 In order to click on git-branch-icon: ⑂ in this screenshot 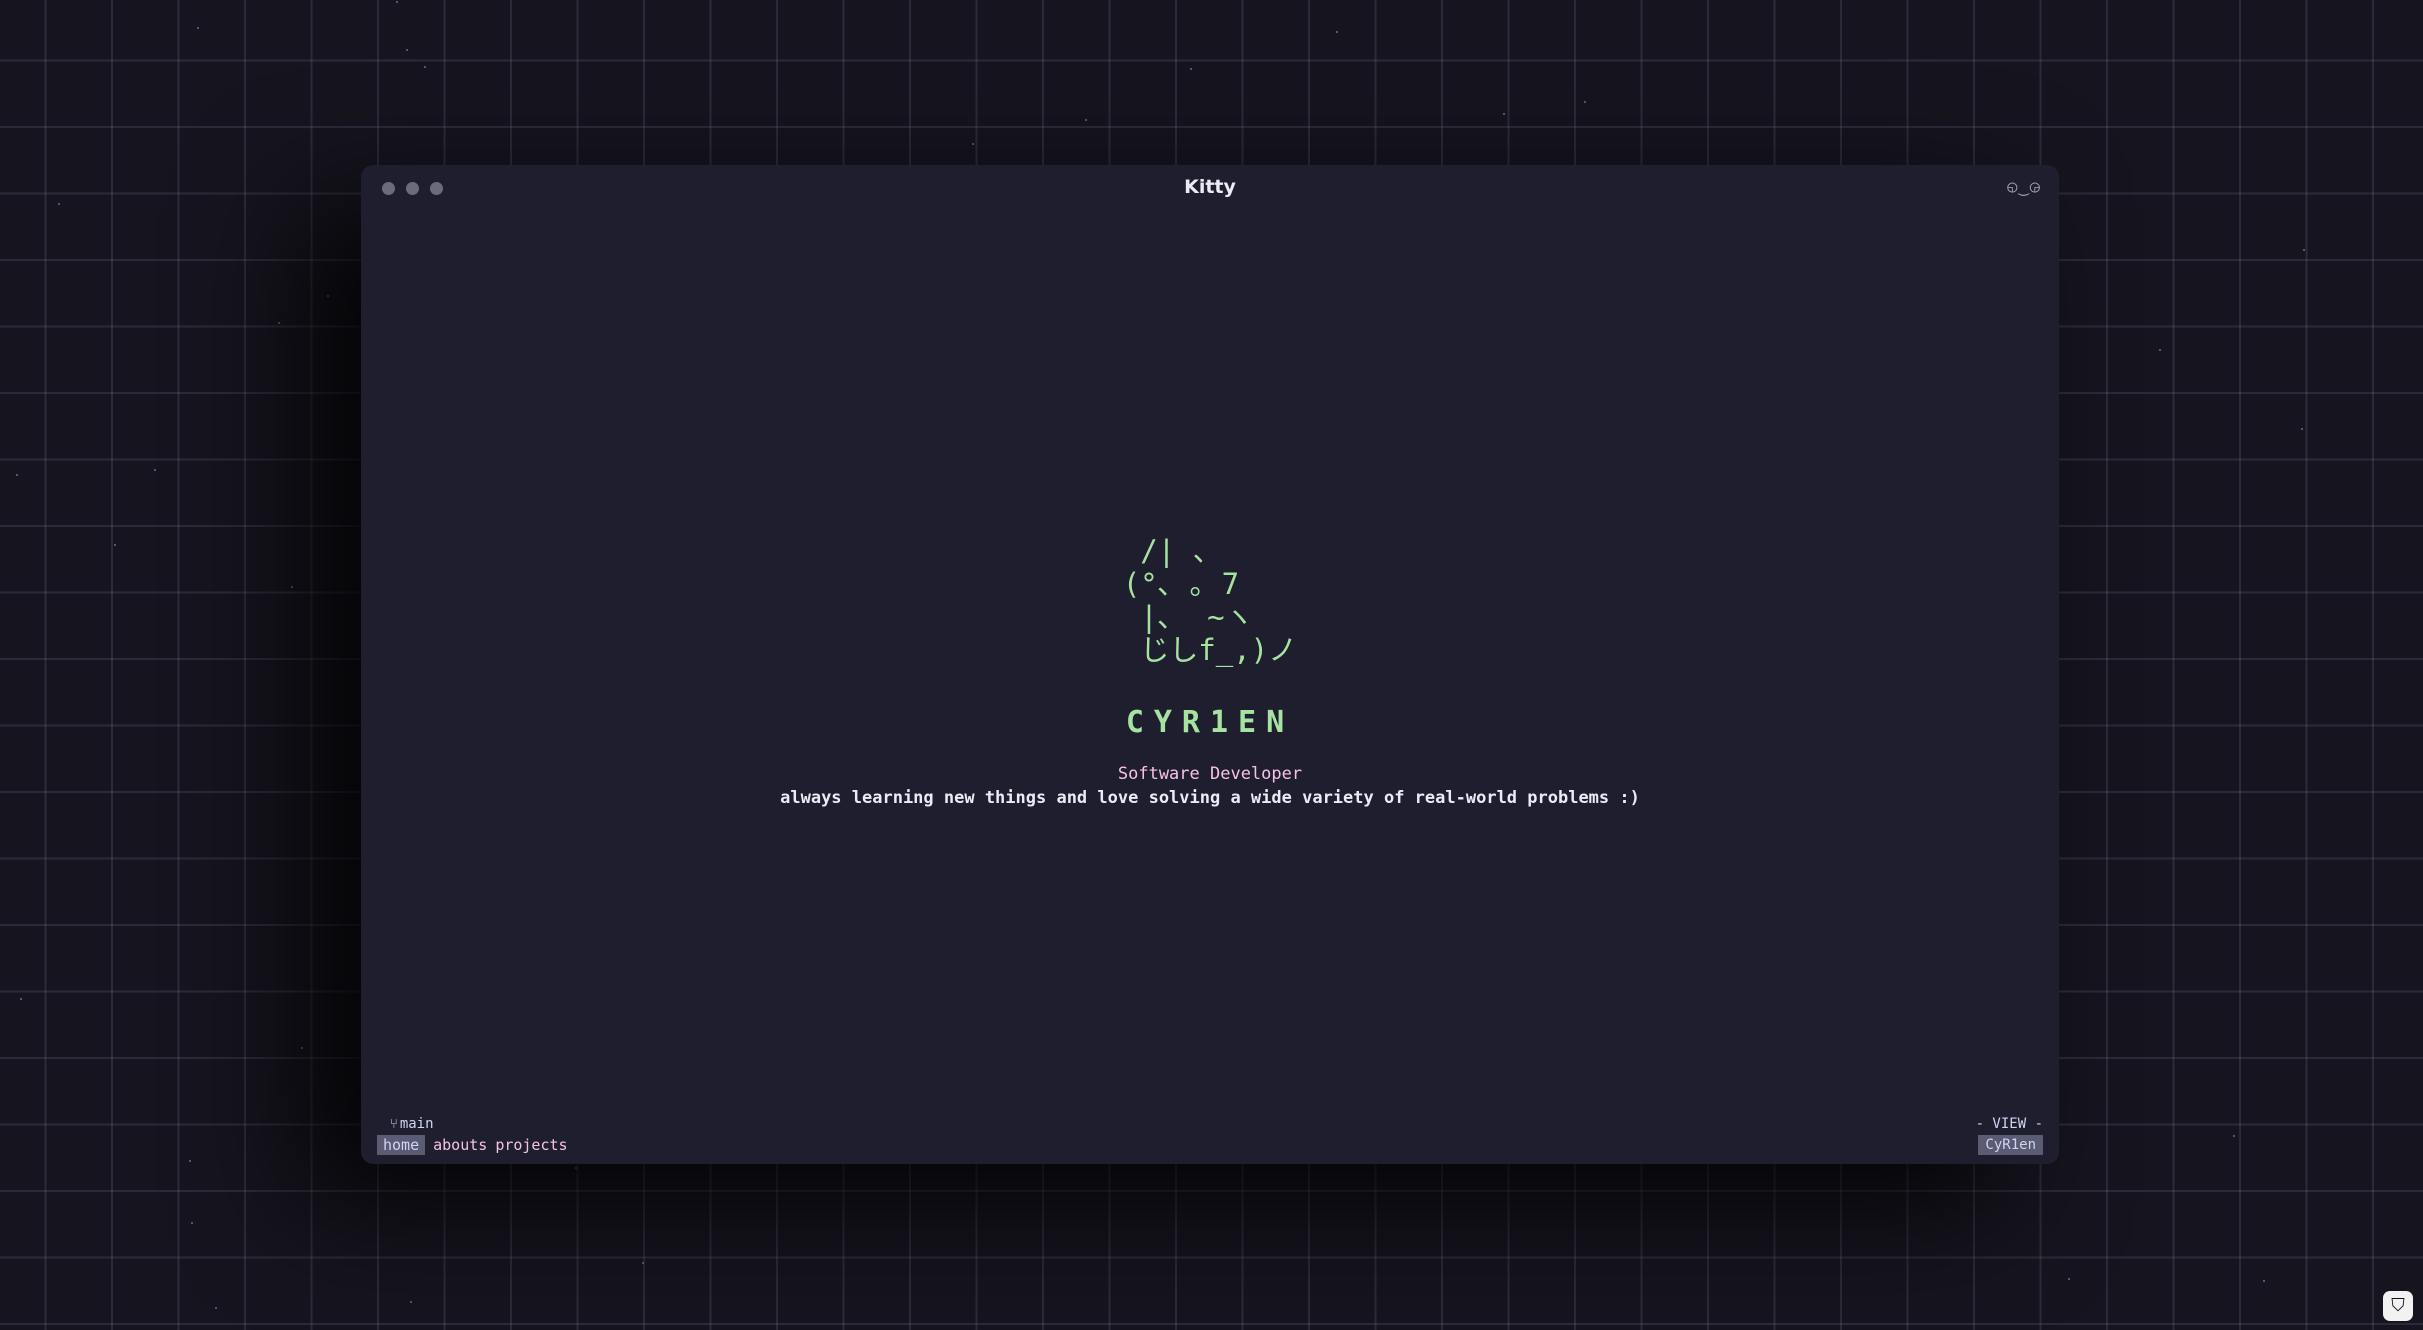, I will do `click(394, 1124)`.